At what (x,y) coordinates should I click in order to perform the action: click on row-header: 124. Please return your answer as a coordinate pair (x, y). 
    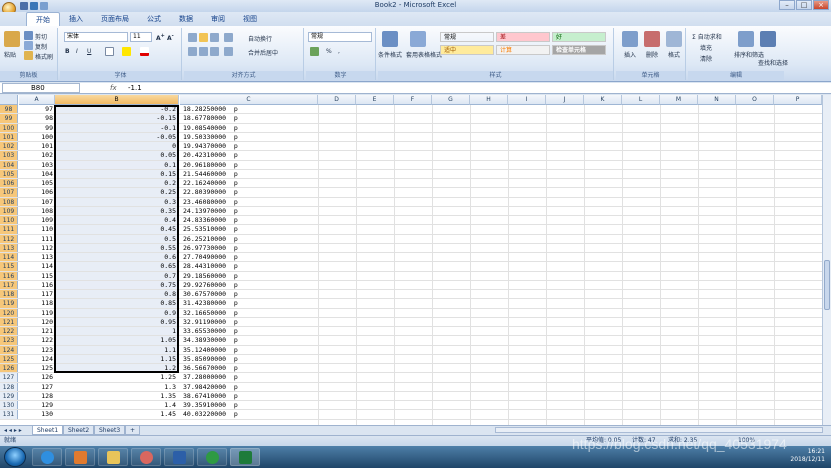
    Looking at the image, I should click on (9, 349).